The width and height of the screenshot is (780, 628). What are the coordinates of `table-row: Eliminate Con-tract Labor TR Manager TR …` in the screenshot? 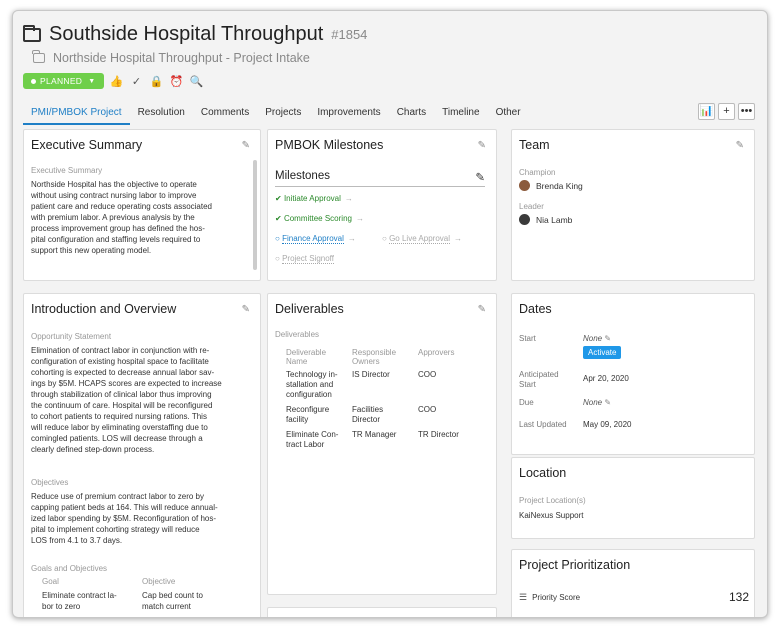 It's located at (372, 439).